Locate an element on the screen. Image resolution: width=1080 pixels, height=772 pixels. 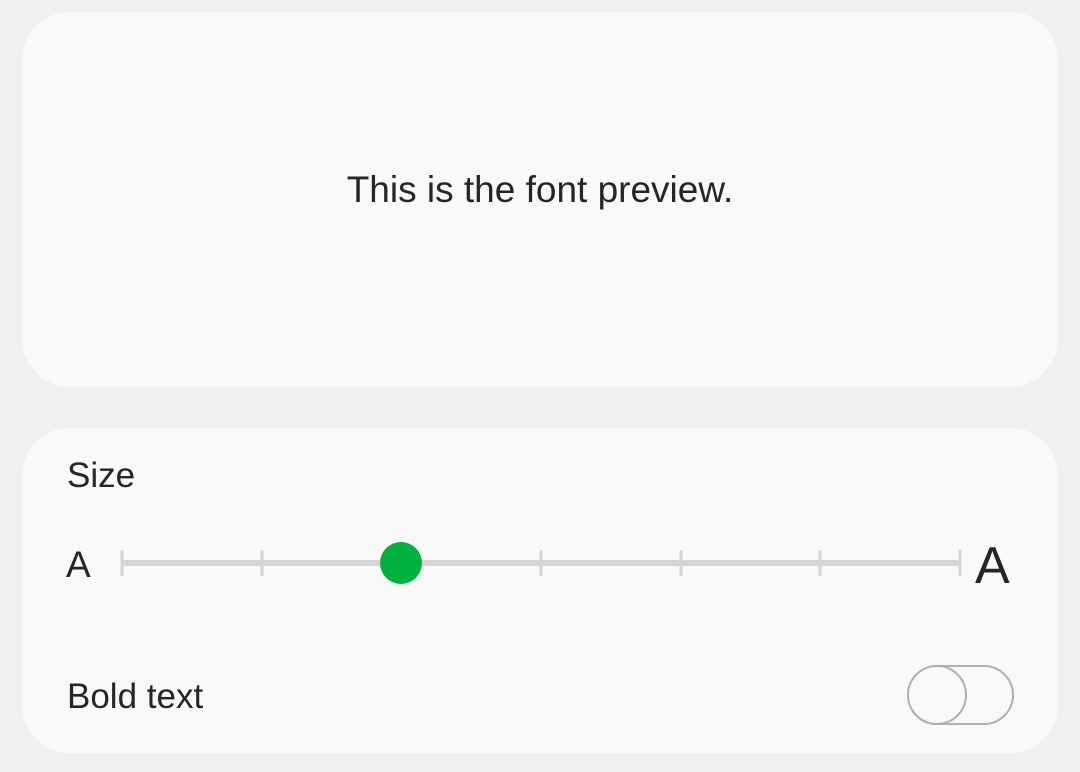
font-preview-text: This is the font preview. is located at coordinates (540, 189).